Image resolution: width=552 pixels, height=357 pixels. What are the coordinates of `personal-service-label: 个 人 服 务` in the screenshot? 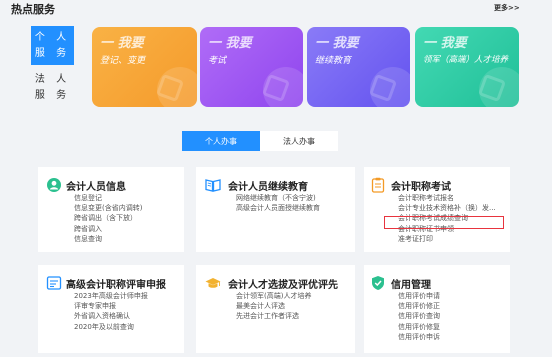 It's located at (52, 45).